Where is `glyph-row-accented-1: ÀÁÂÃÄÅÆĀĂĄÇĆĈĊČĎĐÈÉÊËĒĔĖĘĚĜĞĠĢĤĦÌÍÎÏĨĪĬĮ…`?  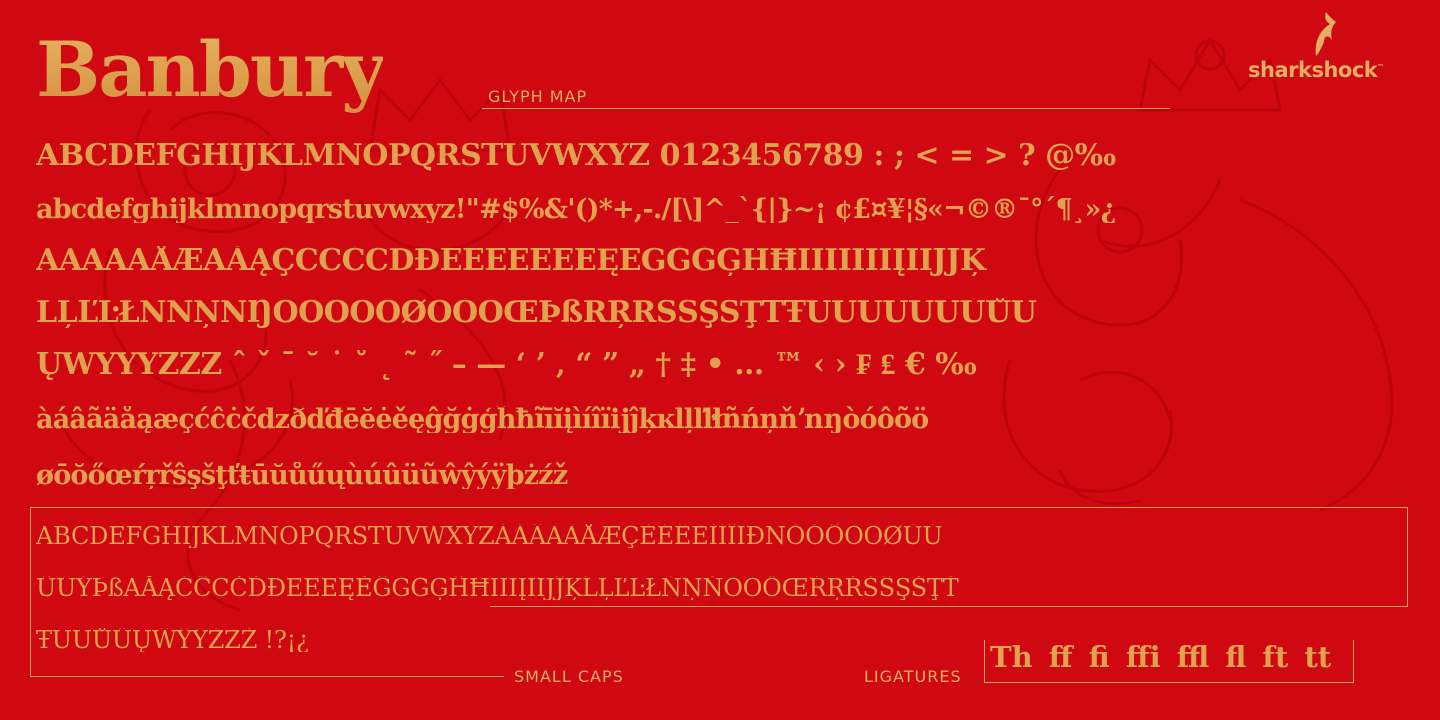 glyph-row-accented-1: ÀÁÂÃÄÅÆĀĂĄÇĆĈĊČĎĐÈÉÊËĒĔĖĘĚĜĞĠĢĤĦÌÍÎÏĨĪĬĮ… is located at coordinates (511, 261).